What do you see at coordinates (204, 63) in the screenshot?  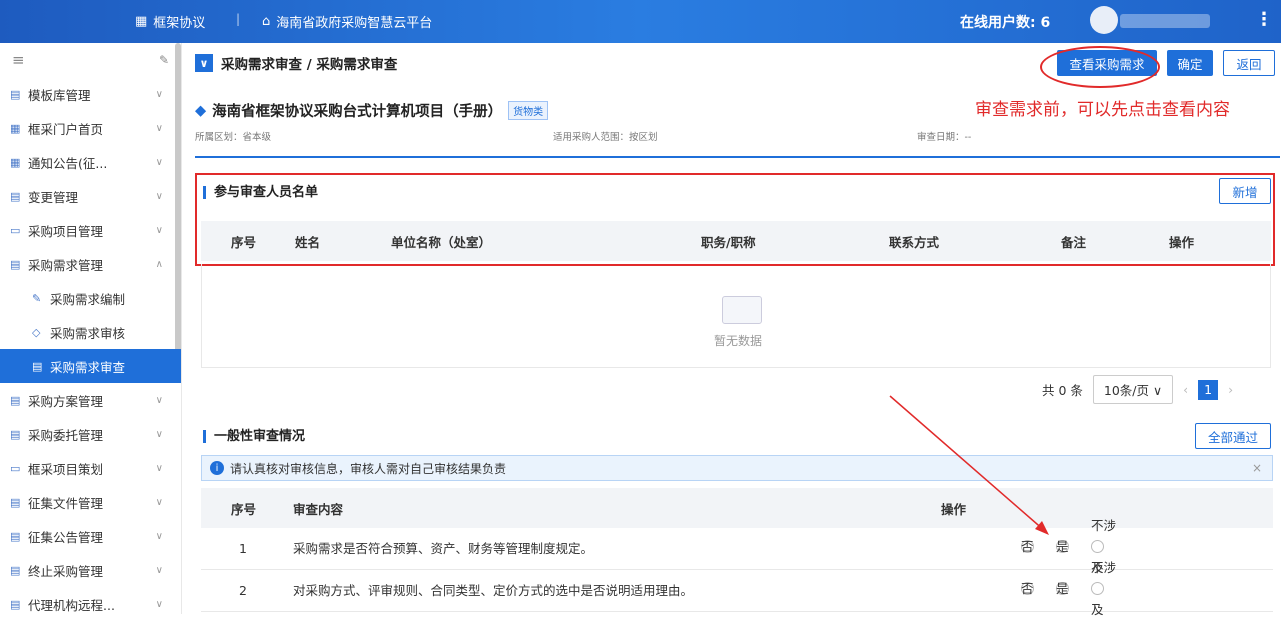 I see `collapse-icon: ∨` at bounding box center [204, 63].